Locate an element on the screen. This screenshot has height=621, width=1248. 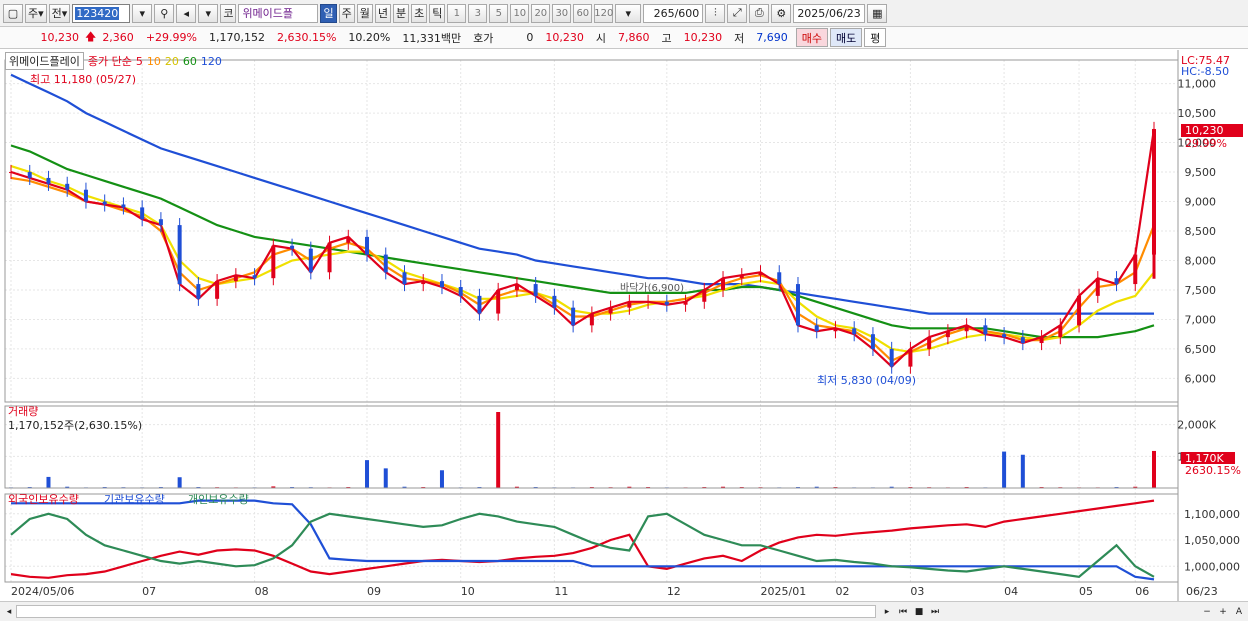
stop-icon: ■ is located at coordinates (919, 612).